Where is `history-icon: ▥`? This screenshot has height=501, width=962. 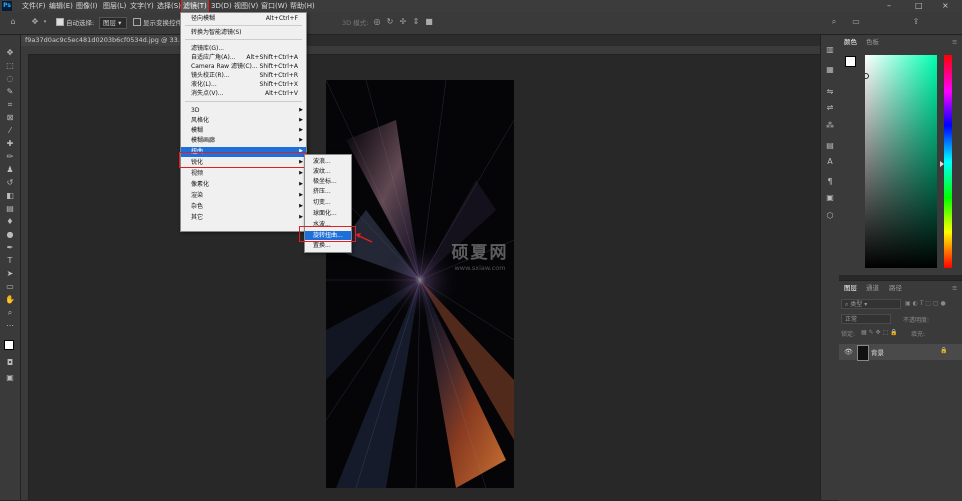 history-icon: ▥ is located at coordinates (830, 50).